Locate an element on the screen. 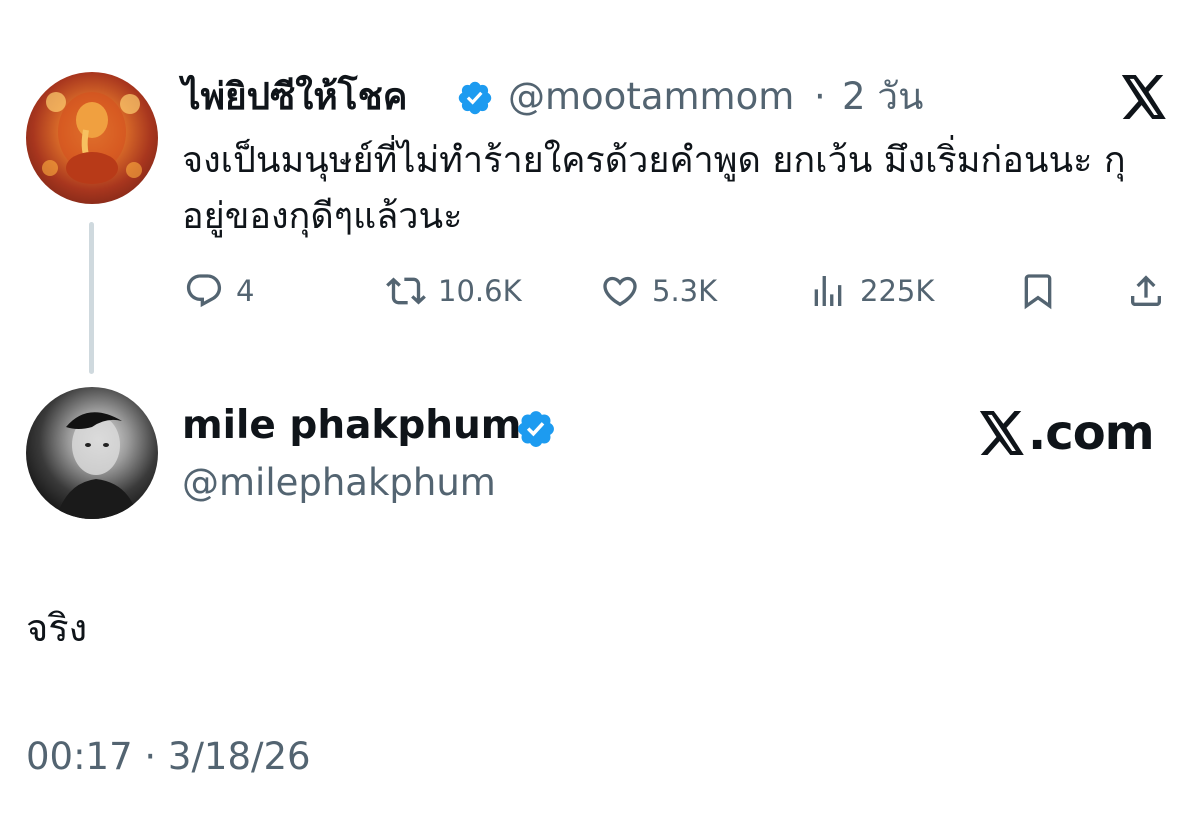 This screenshot has width=1200, height=814. like-count: 5.3K is located at coordinates (685, 291).